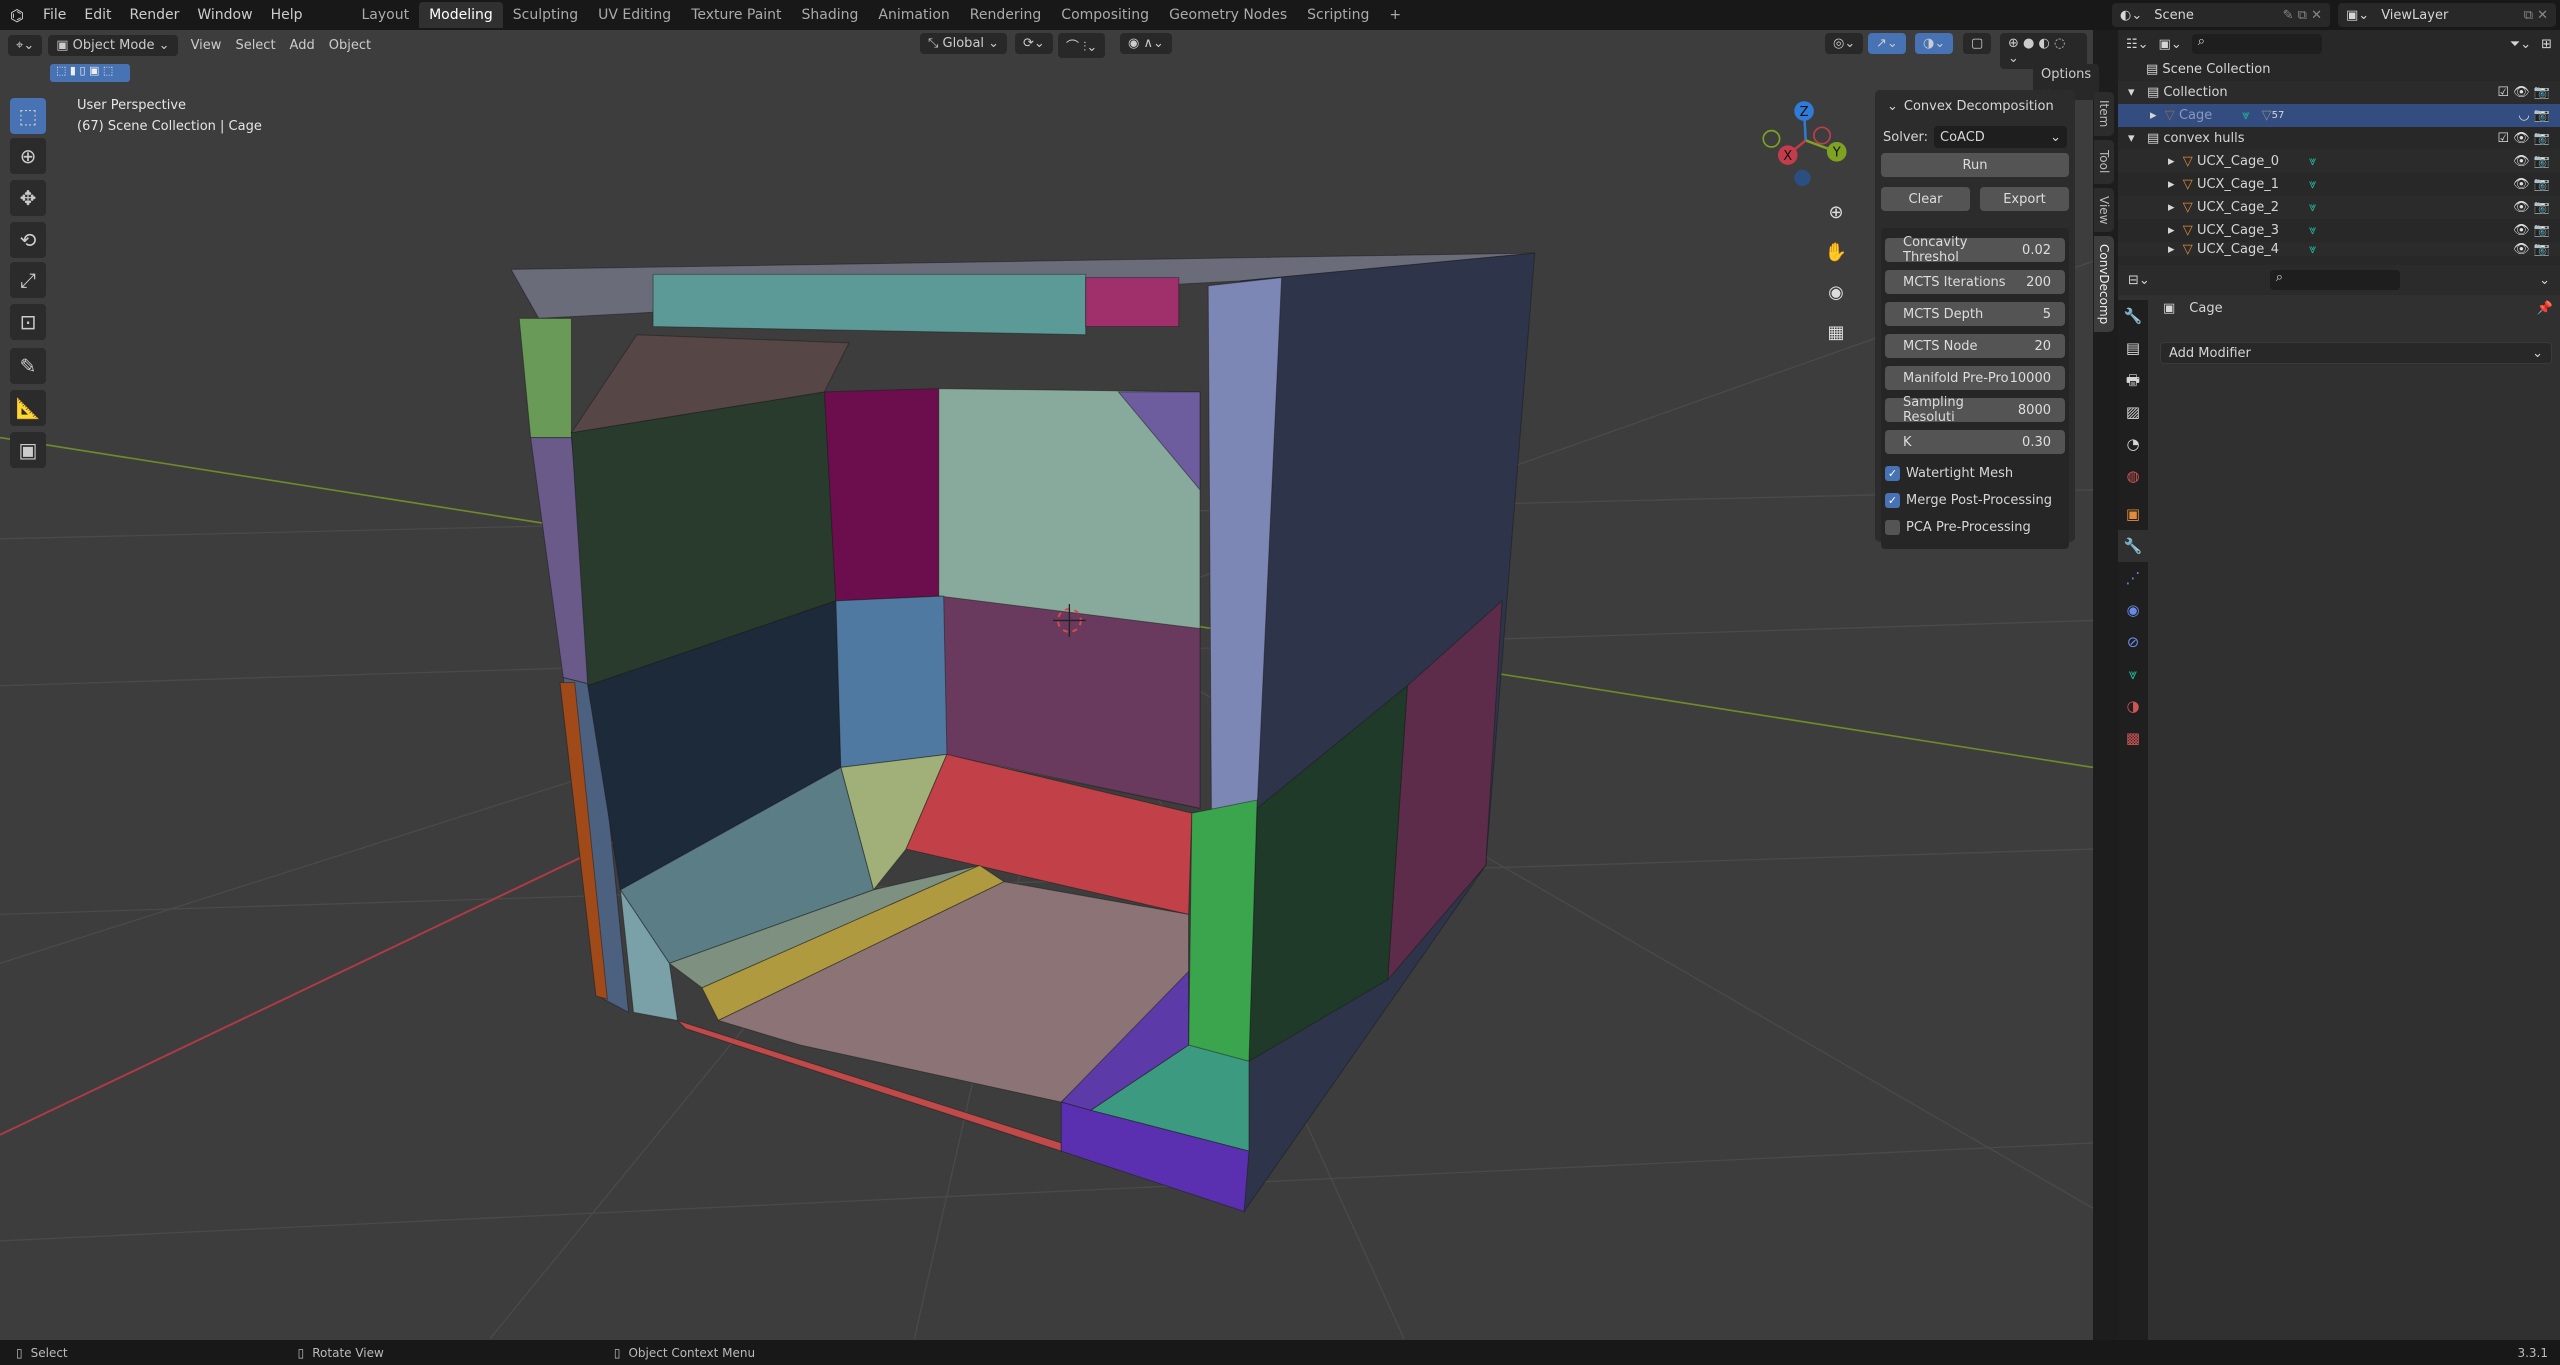 The image size is (2560, 1365). Describe the element at coordinates (1804, 144) in the screenshot. I see `navigation-gizmo: Z Y X` at that location.